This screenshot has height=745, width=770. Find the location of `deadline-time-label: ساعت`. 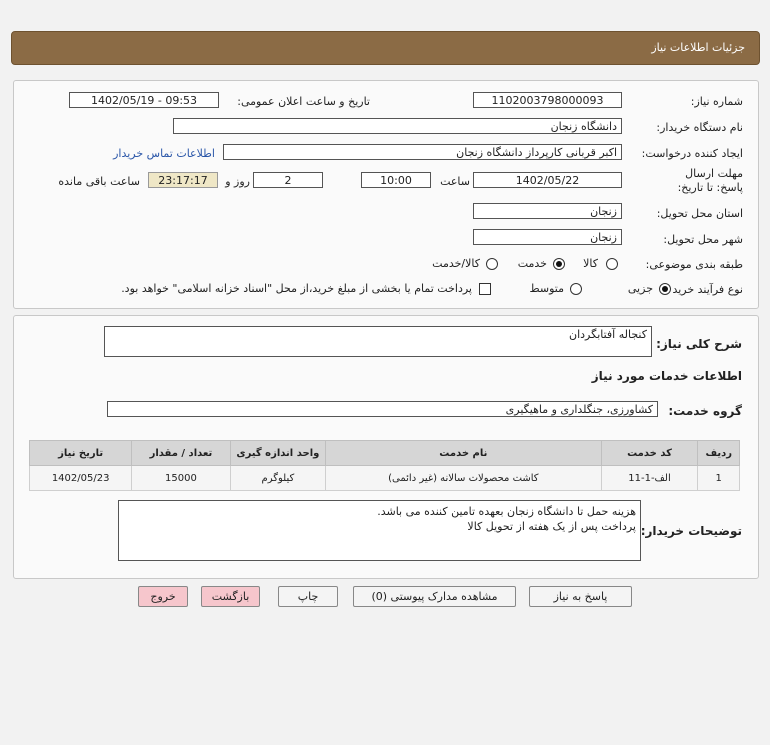

deadline-time-label: ساعت is located at coordinates (455, 181).